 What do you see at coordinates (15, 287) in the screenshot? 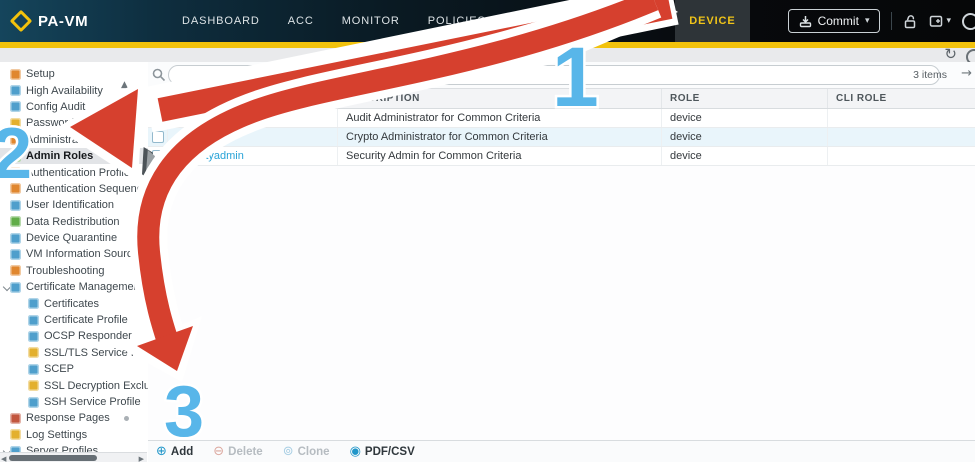
I see `certificate-management-icon` at bounding box center [15, 287].